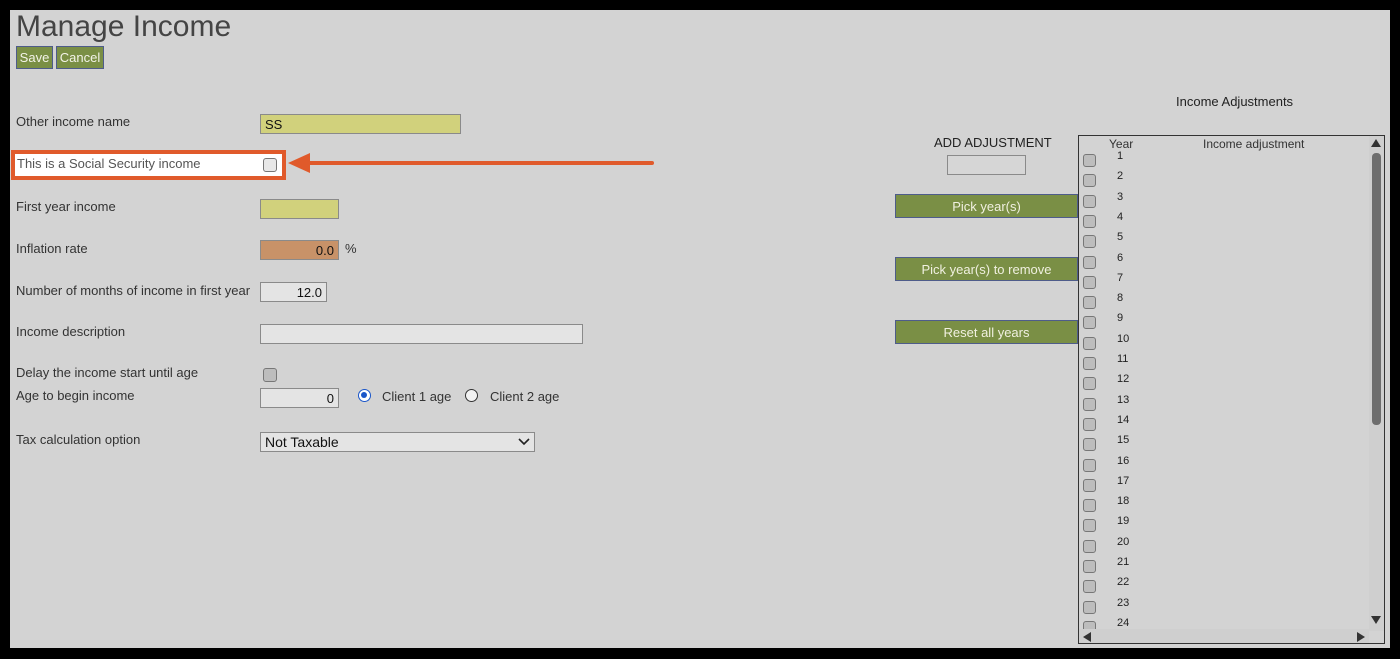 This screenshot has width=1400, height=659. What do you see at coordinates (364, 395) in the screenshot?
I see `client1-age-radio` at bounding box center [364, 395].